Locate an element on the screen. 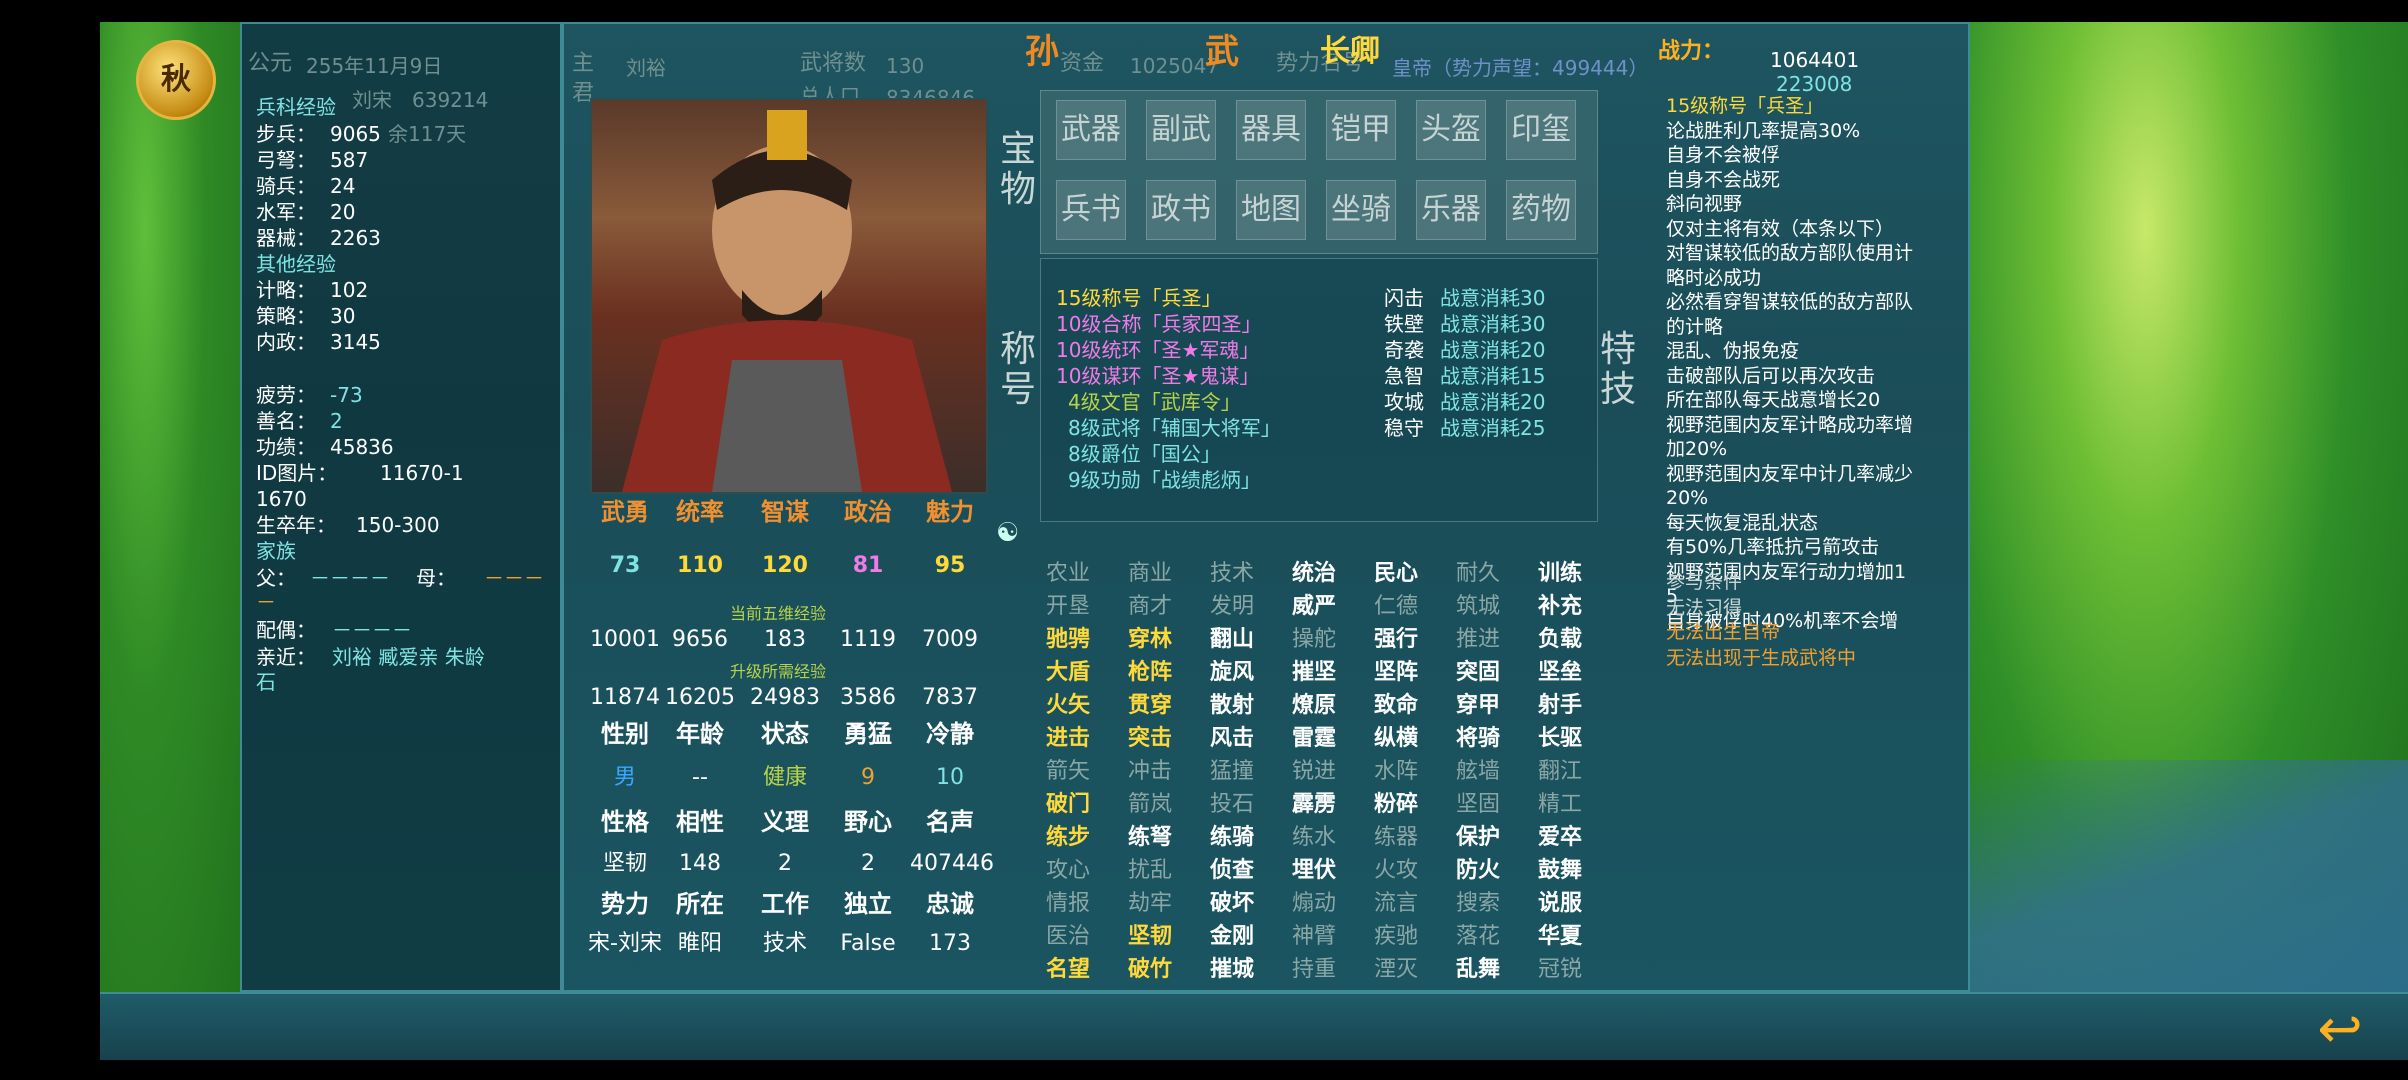 This screenshot has width=2408, height=1080. special-skill-cell: 攻心 is located at coordinates (1068, 871).